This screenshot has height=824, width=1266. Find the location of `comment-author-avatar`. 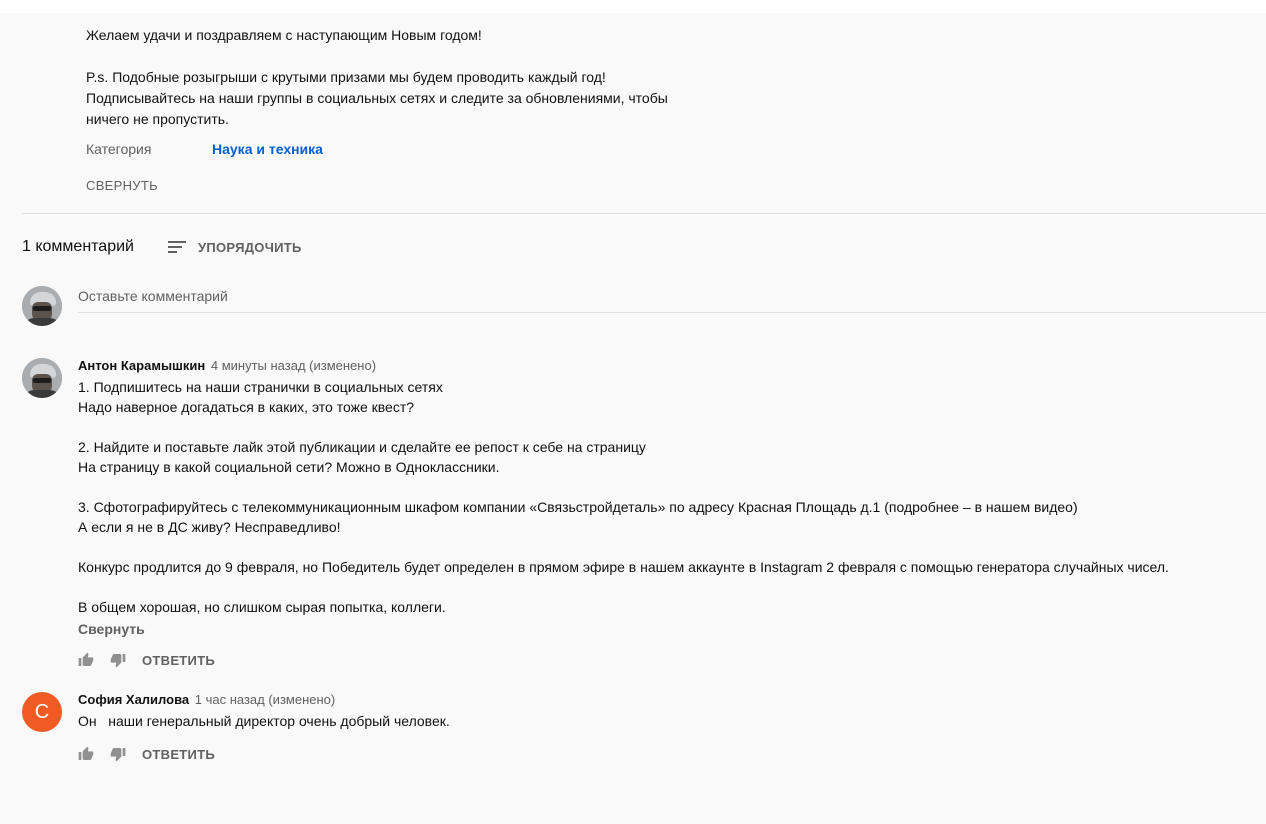

comment-author-avatar is located at coordinates (42, 378).